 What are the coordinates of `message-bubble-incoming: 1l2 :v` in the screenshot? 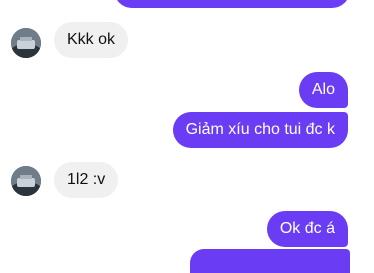 It's located at (86, 180).